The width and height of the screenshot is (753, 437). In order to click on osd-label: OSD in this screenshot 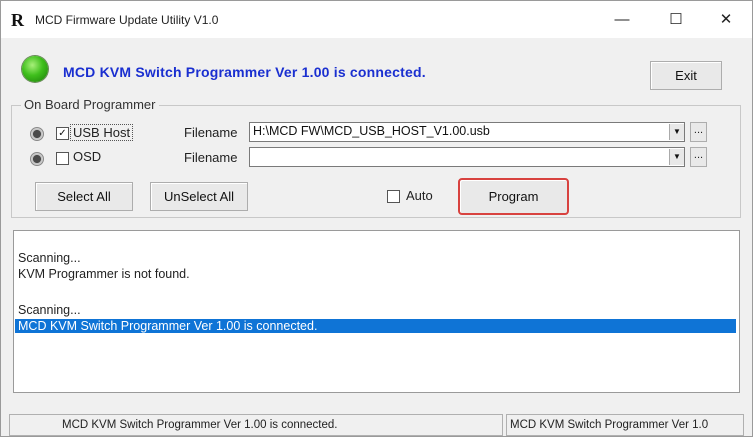, I will do `click(87, 156)`.